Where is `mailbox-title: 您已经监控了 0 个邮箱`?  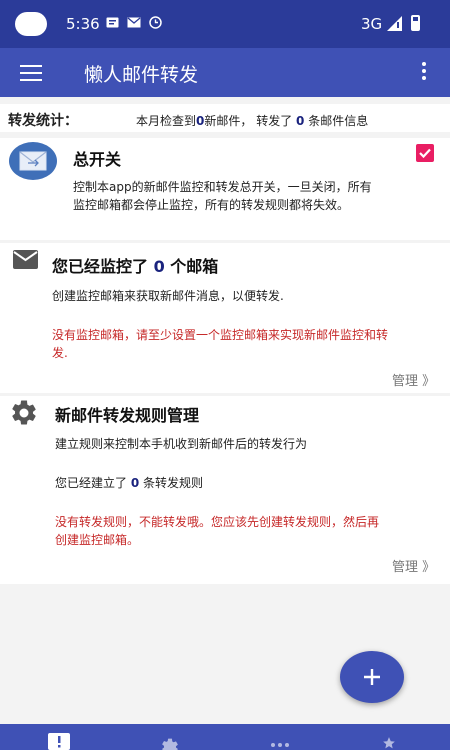
mailbox-title: 您已经监控了 0 个邮箱 is located at coordinates (135, 265).